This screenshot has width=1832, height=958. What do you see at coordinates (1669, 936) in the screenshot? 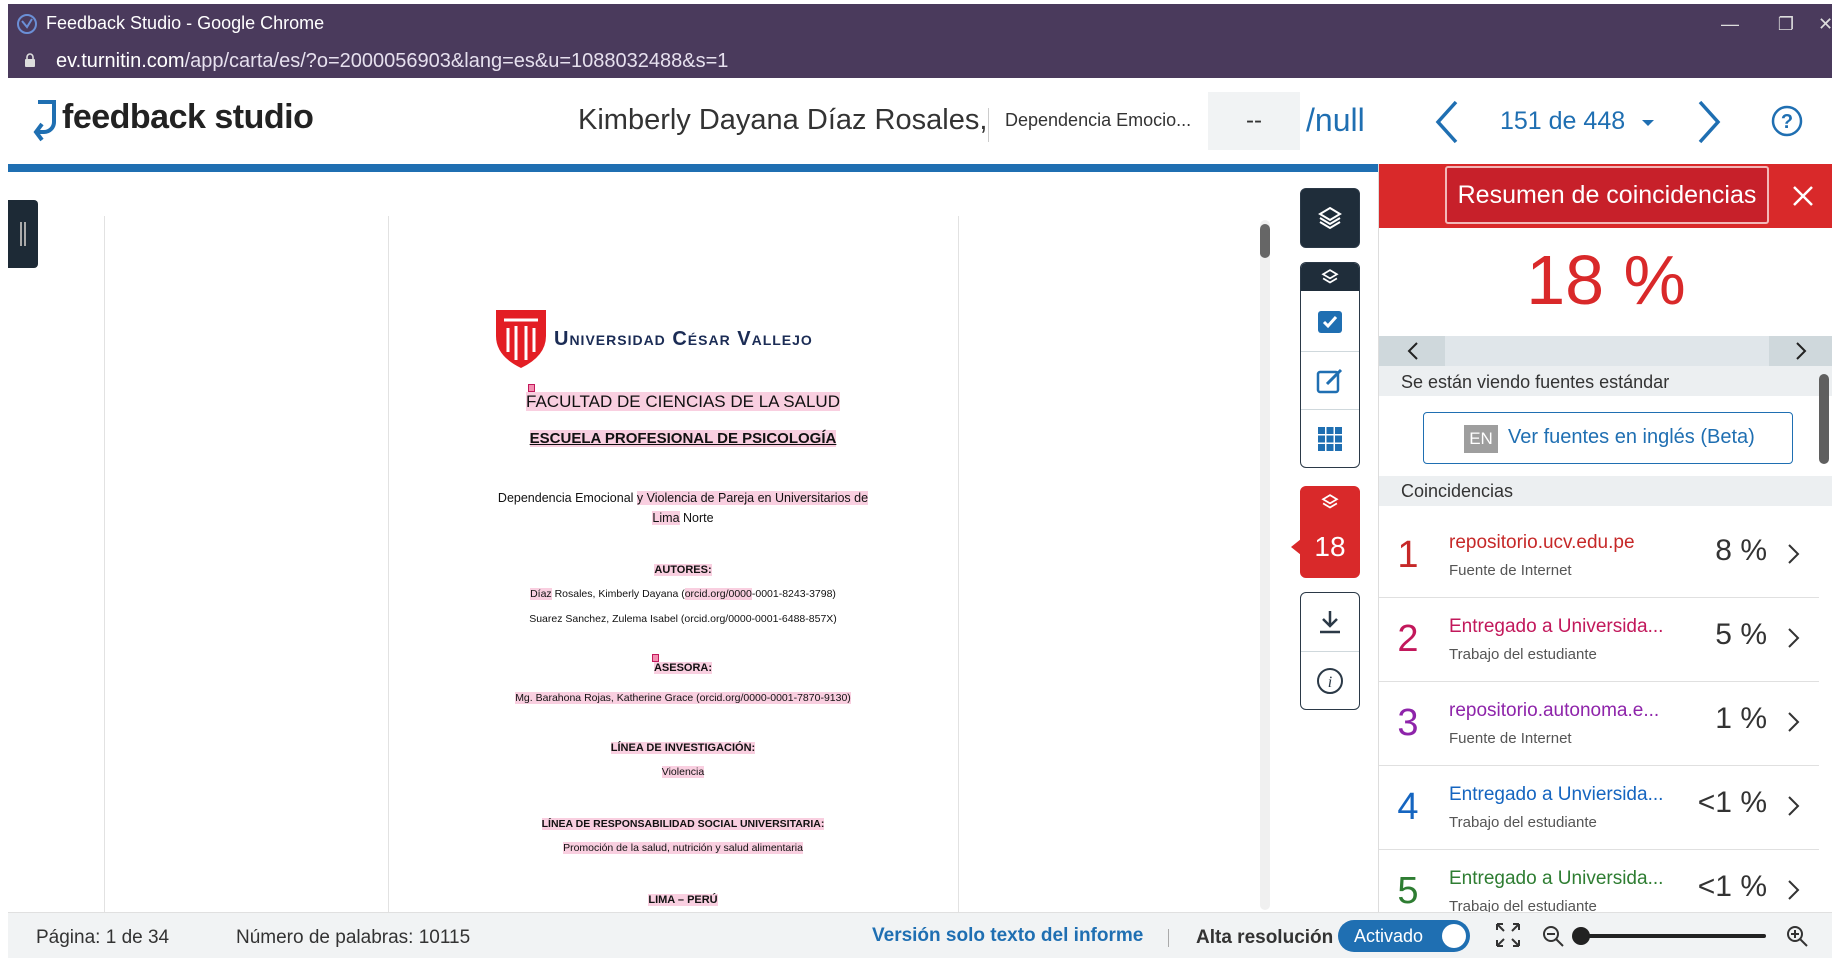
I see `zoom-slider` at bounding box center [1669, 936].